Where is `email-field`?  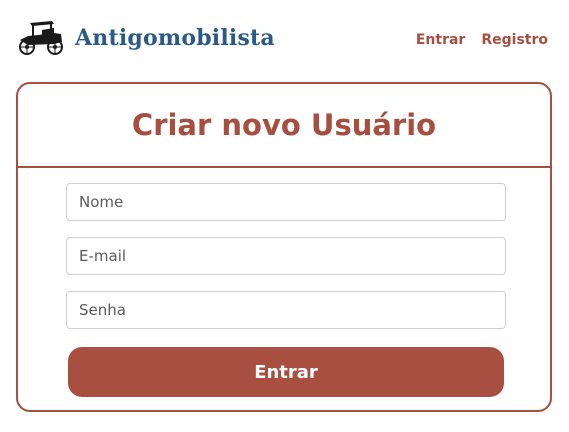 email-field is located at coordinates (286, 256).